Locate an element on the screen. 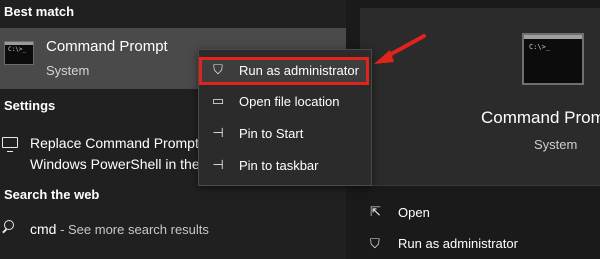 The height and width of the screenshot is (259, 600). best-match-heading: Best match is located at coordinates (39, 11).